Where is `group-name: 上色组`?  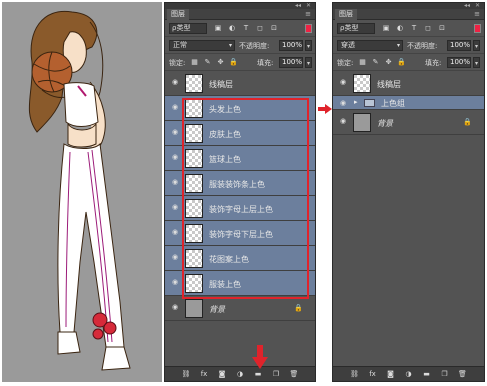
group-name: 上色组 is located at coordinates (393, 103).